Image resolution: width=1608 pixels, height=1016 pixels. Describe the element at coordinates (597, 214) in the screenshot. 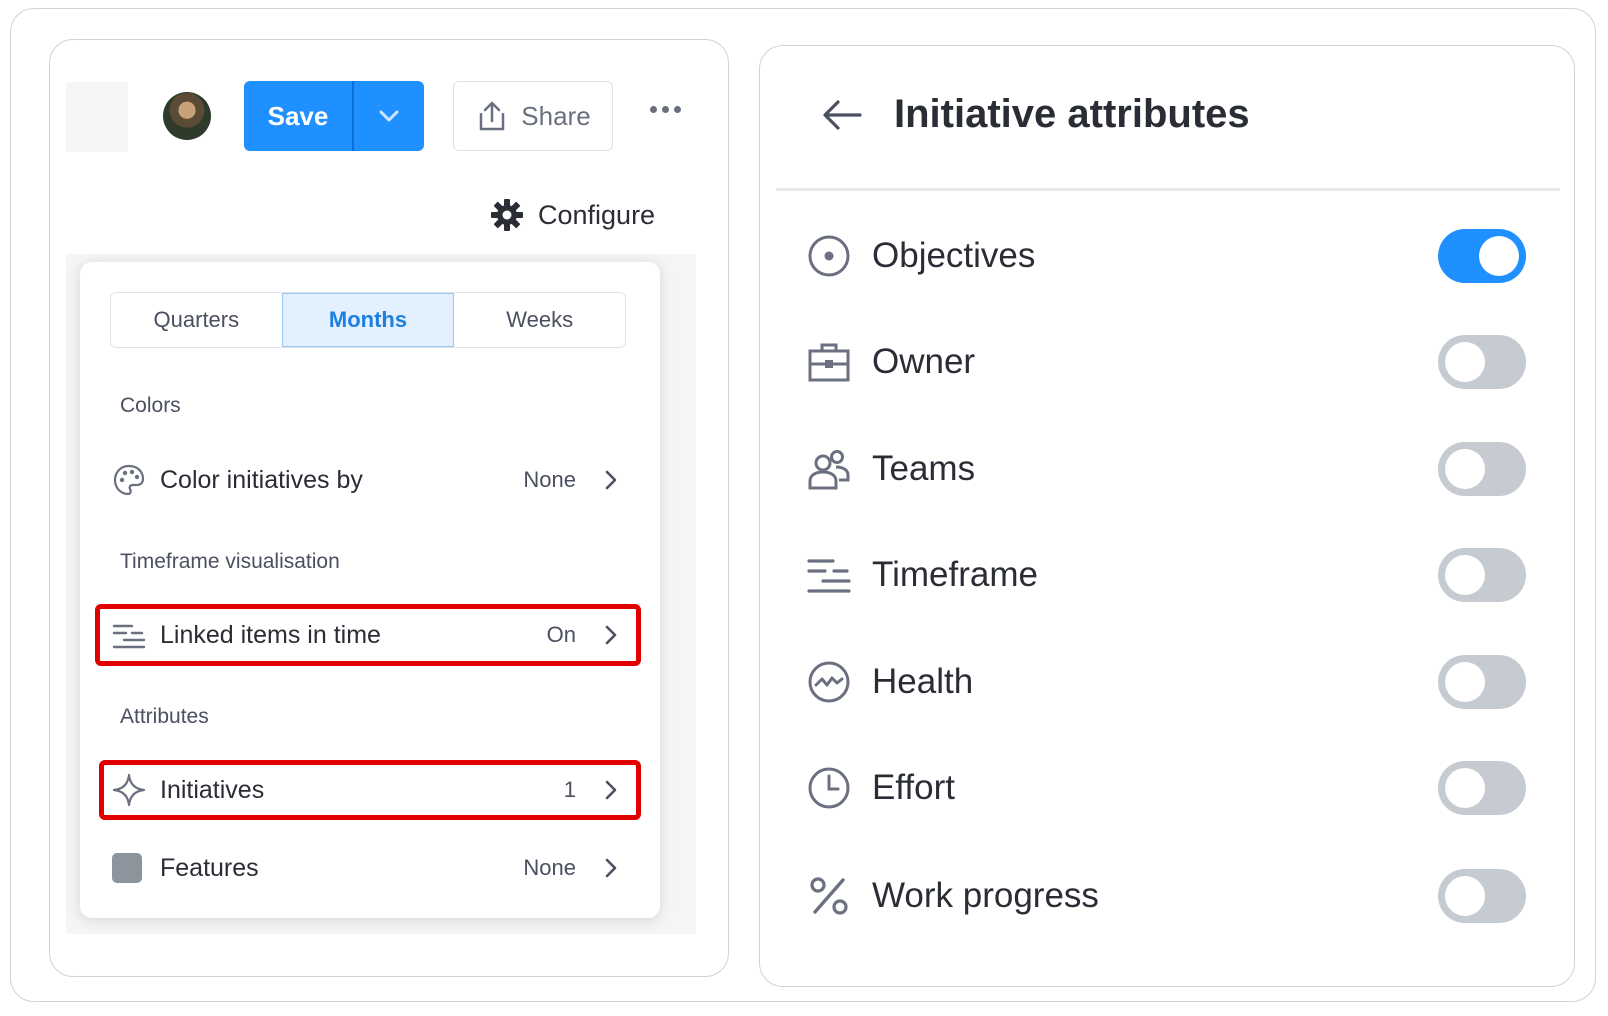

I see `configure-label: Configure` at that location.